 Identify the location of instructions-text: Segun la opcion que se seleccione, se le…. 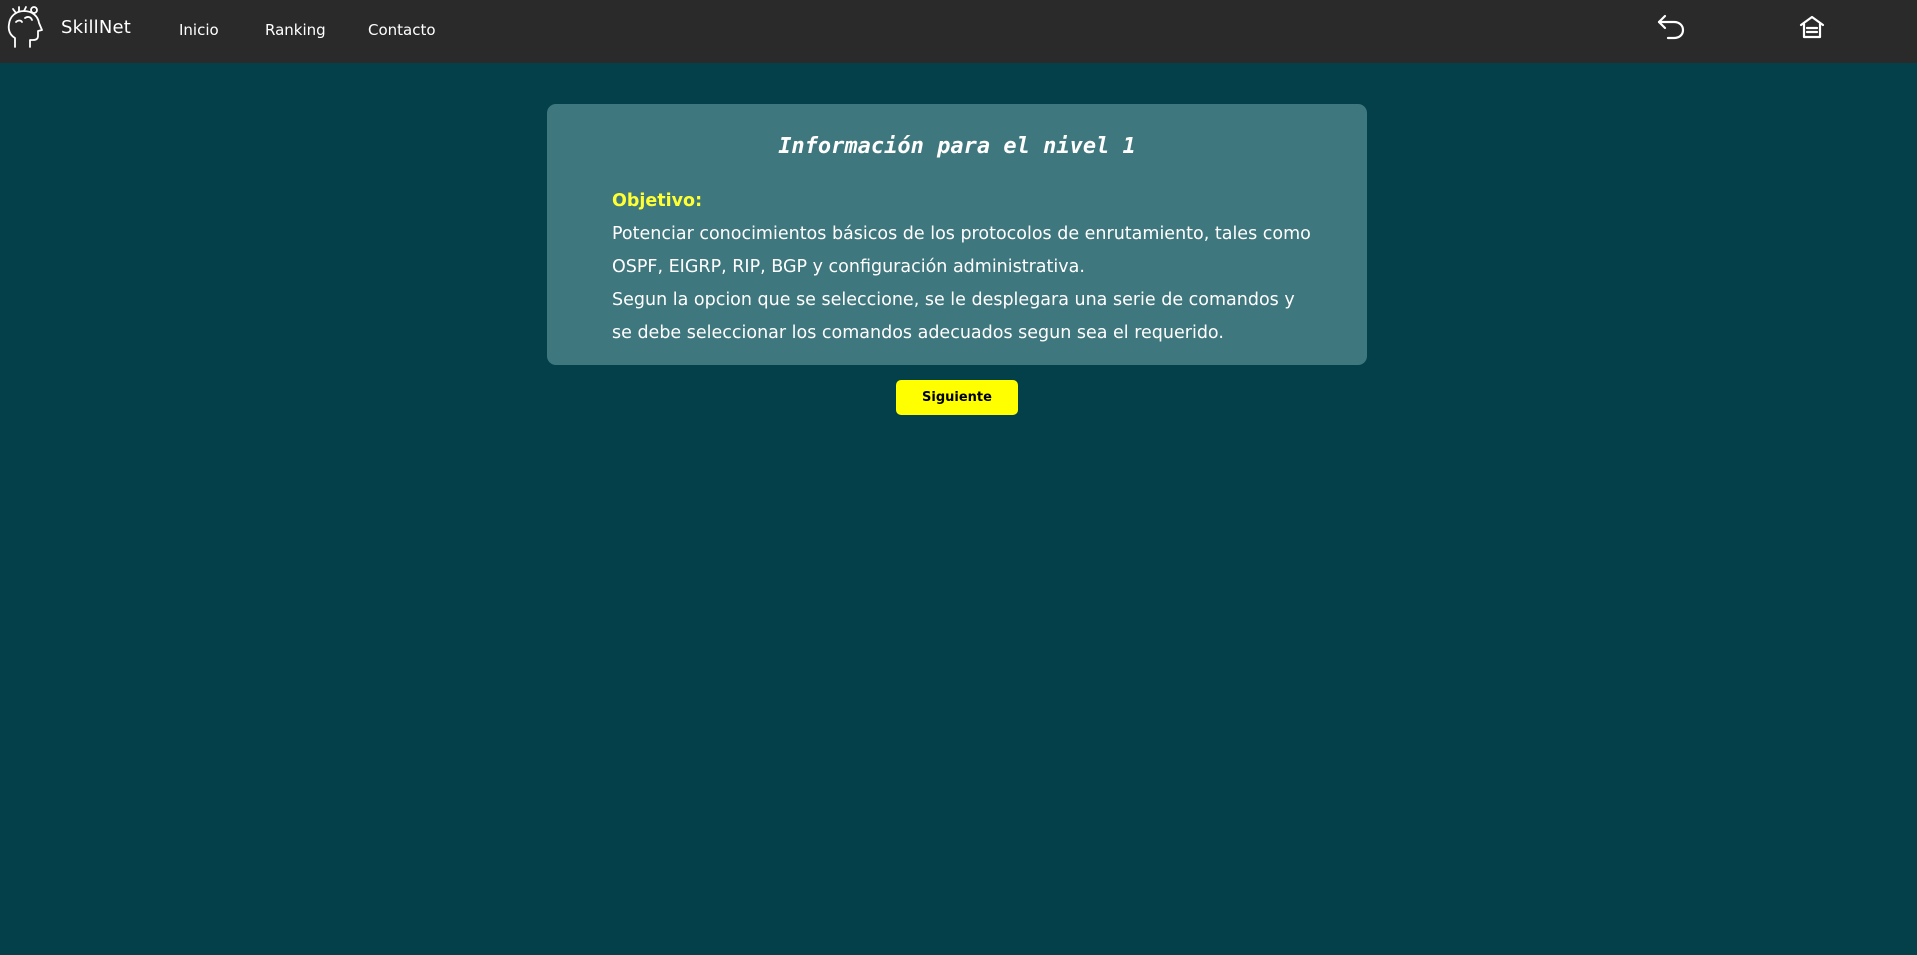
(953, 316).